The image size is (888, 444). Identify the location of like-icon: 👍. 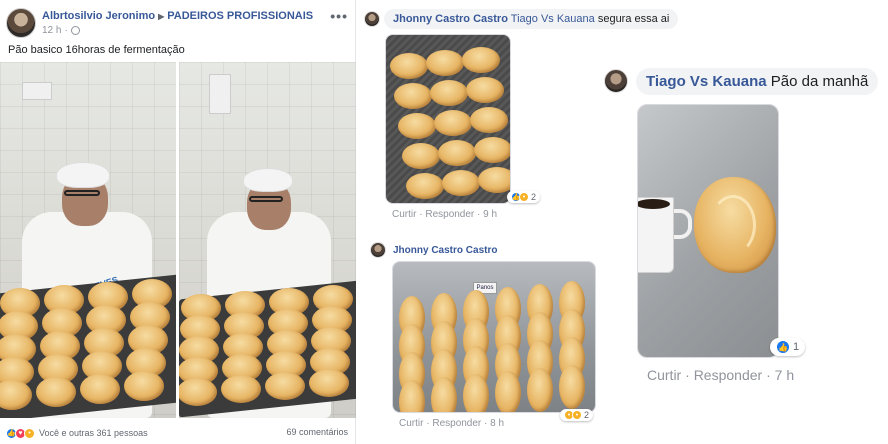
(783, 347).